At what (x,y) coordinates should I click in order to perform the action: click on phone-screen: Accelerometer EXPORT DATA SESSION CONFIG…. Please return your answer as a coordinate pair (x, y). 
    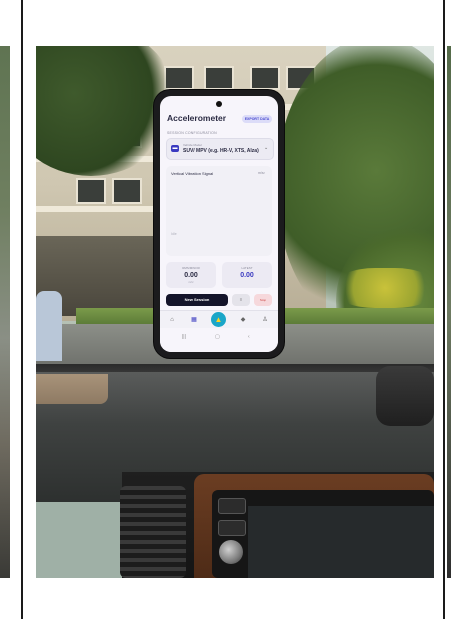
    Looking at the image, I should click on (219, 224).